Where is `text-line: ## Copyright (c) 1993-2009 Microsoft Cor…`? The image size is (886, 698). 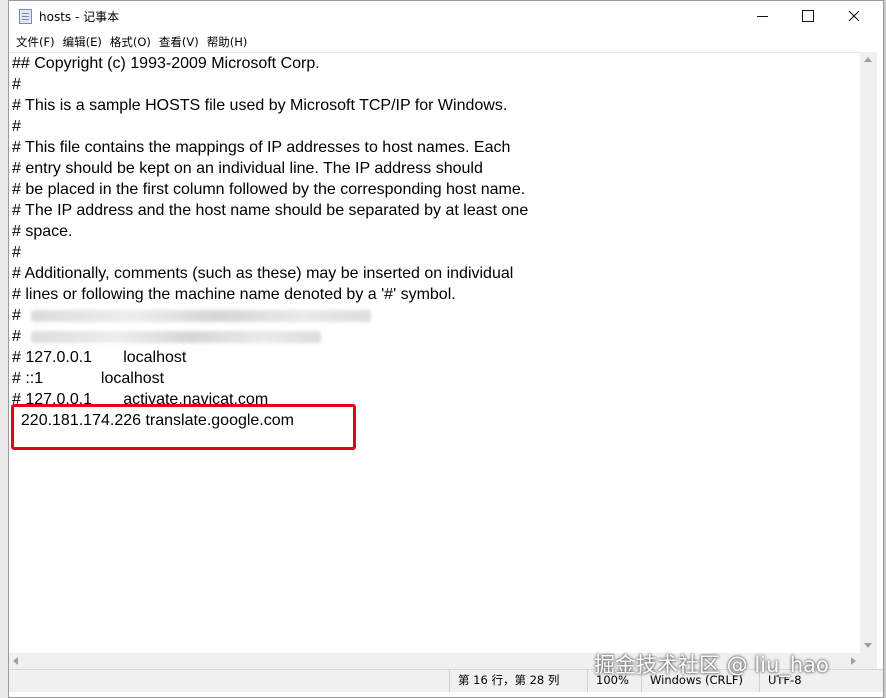
text-line: ## Copyright (c) 1993-2009 Microsoft Cor… is located at coordinates (166, 63).